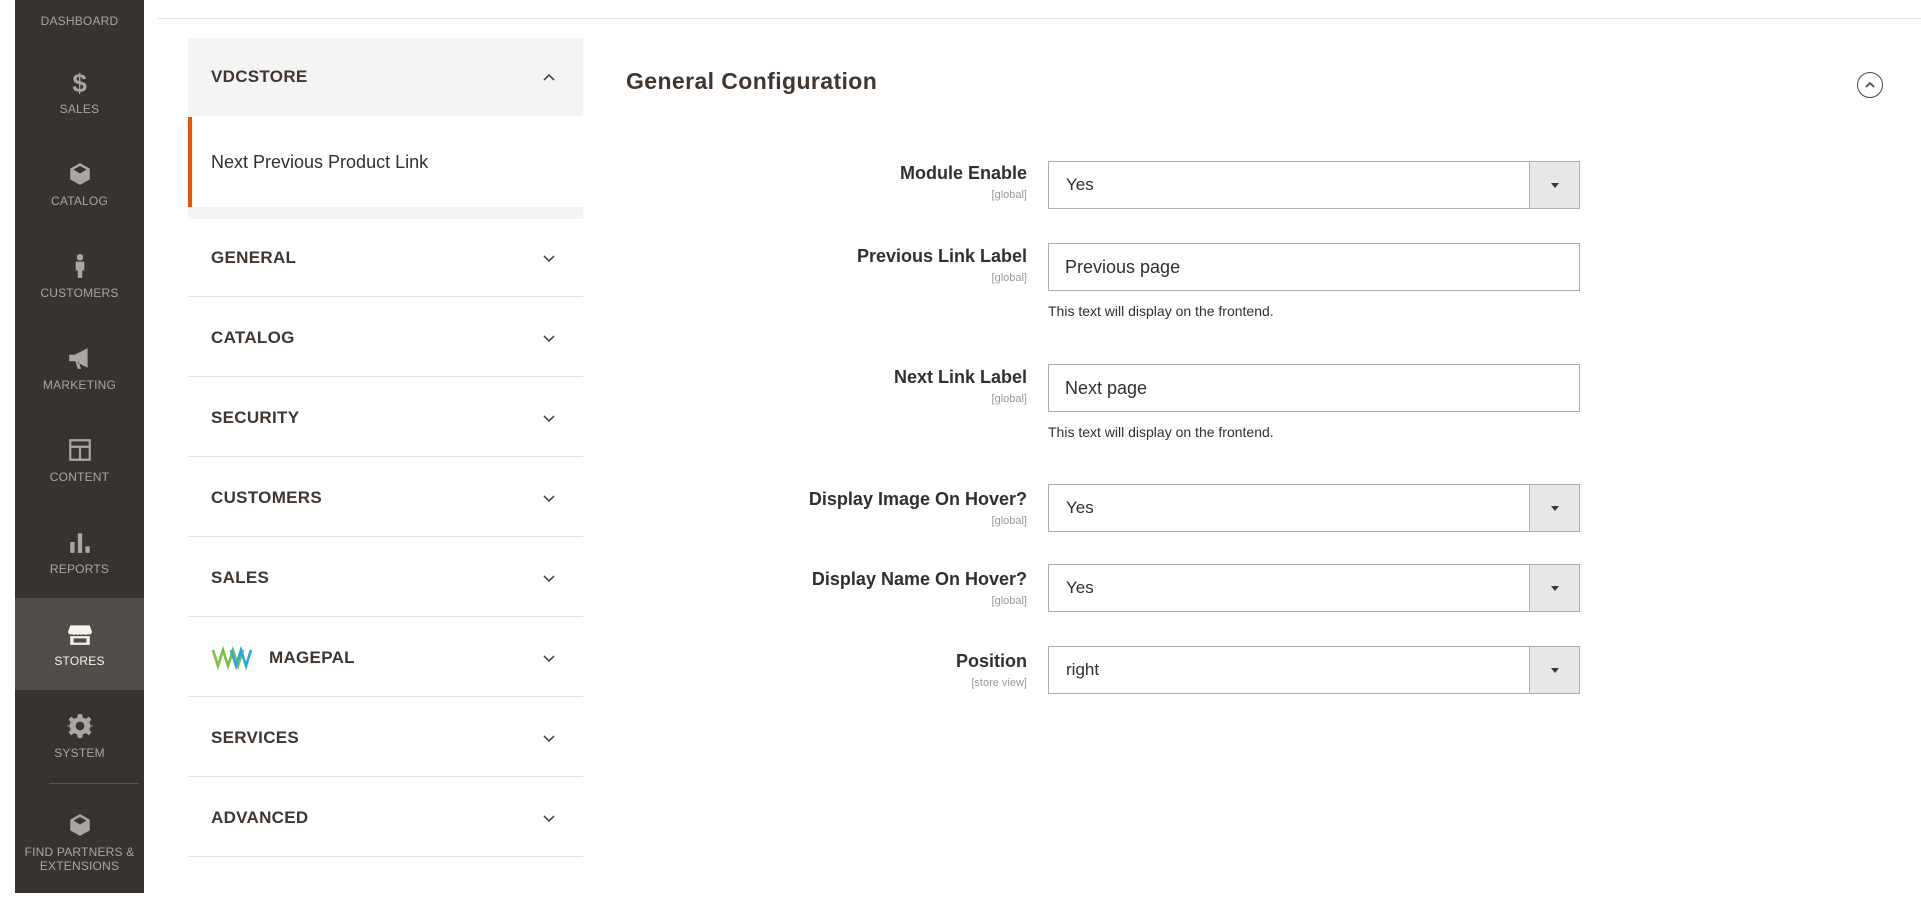  Describe the element at coordinates (80, 726) in the screenshot. I see `gear-icon` at that location.